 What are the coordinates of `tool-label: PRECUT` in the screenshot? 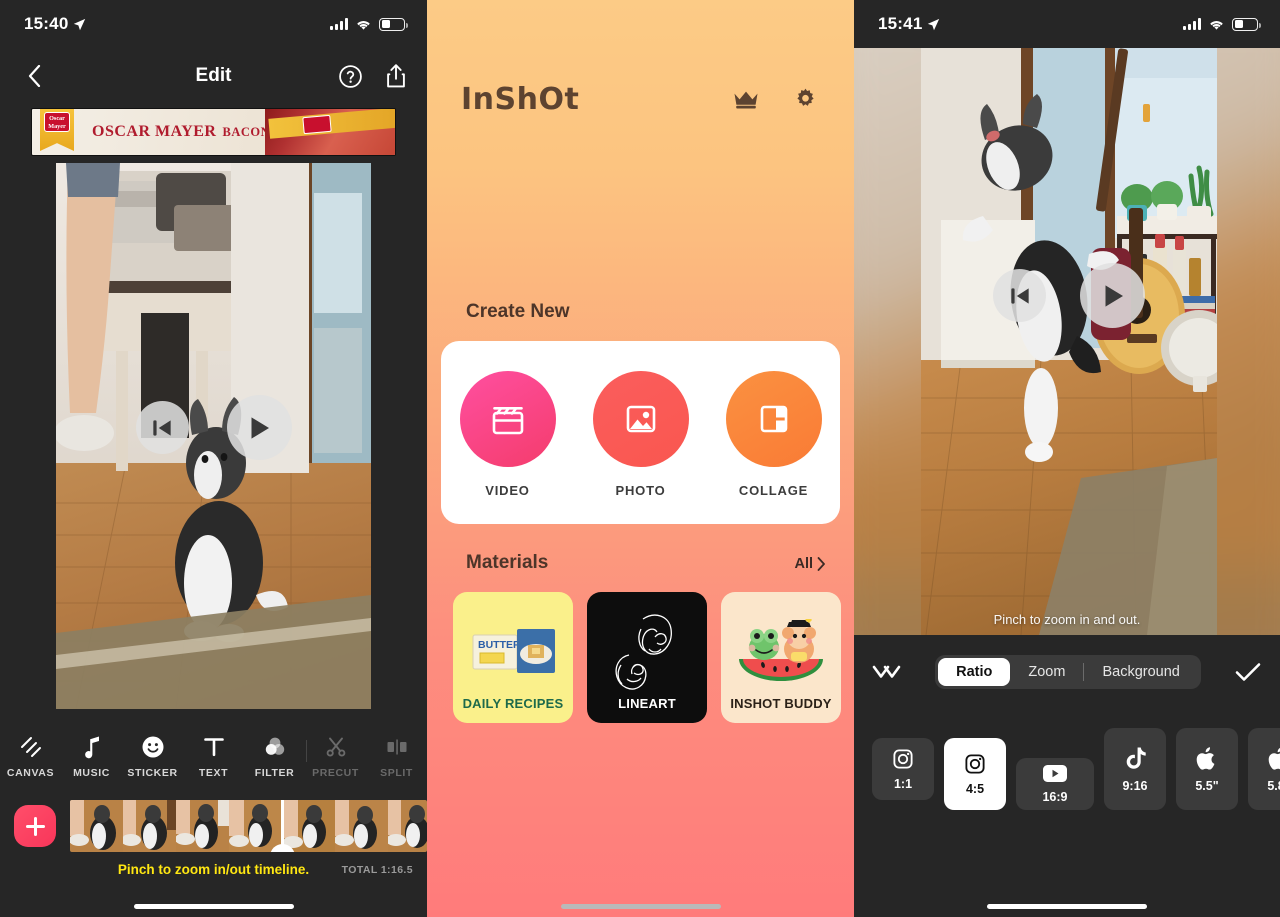 It's located at (335, 773).